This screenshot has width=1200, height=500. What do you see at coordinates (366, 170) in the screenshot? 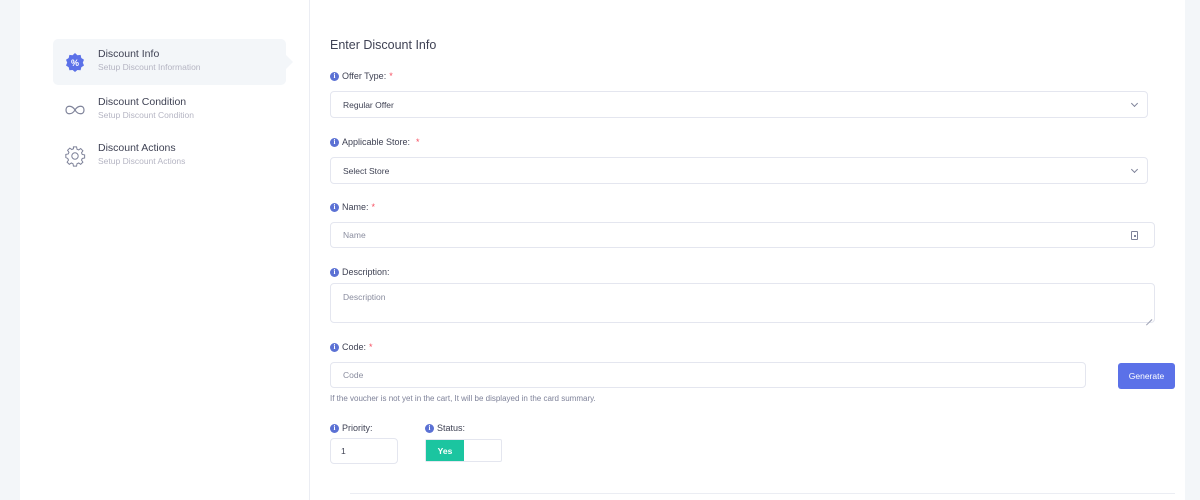
I see `select-value: Select Store` at bounding box center [366, 170].